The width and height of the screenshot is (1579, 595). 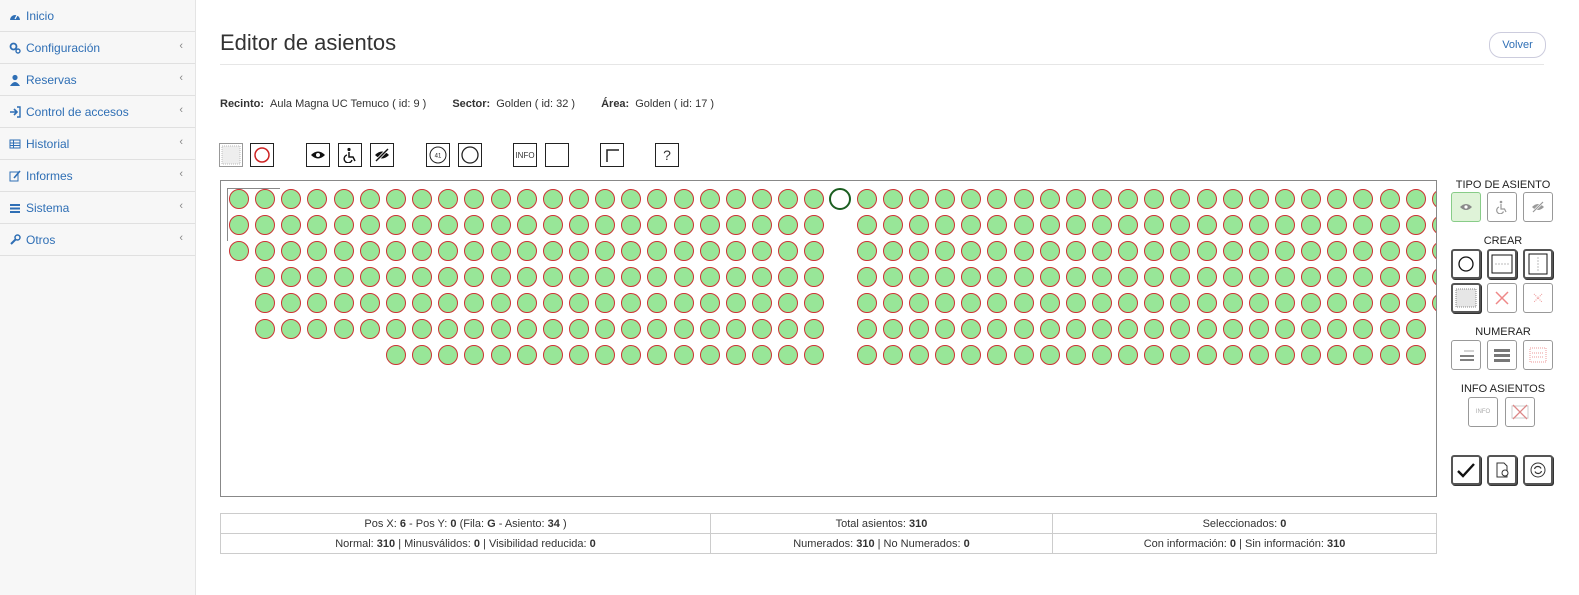 I want to click on number-lines-button, so click(x=1502, y=355).